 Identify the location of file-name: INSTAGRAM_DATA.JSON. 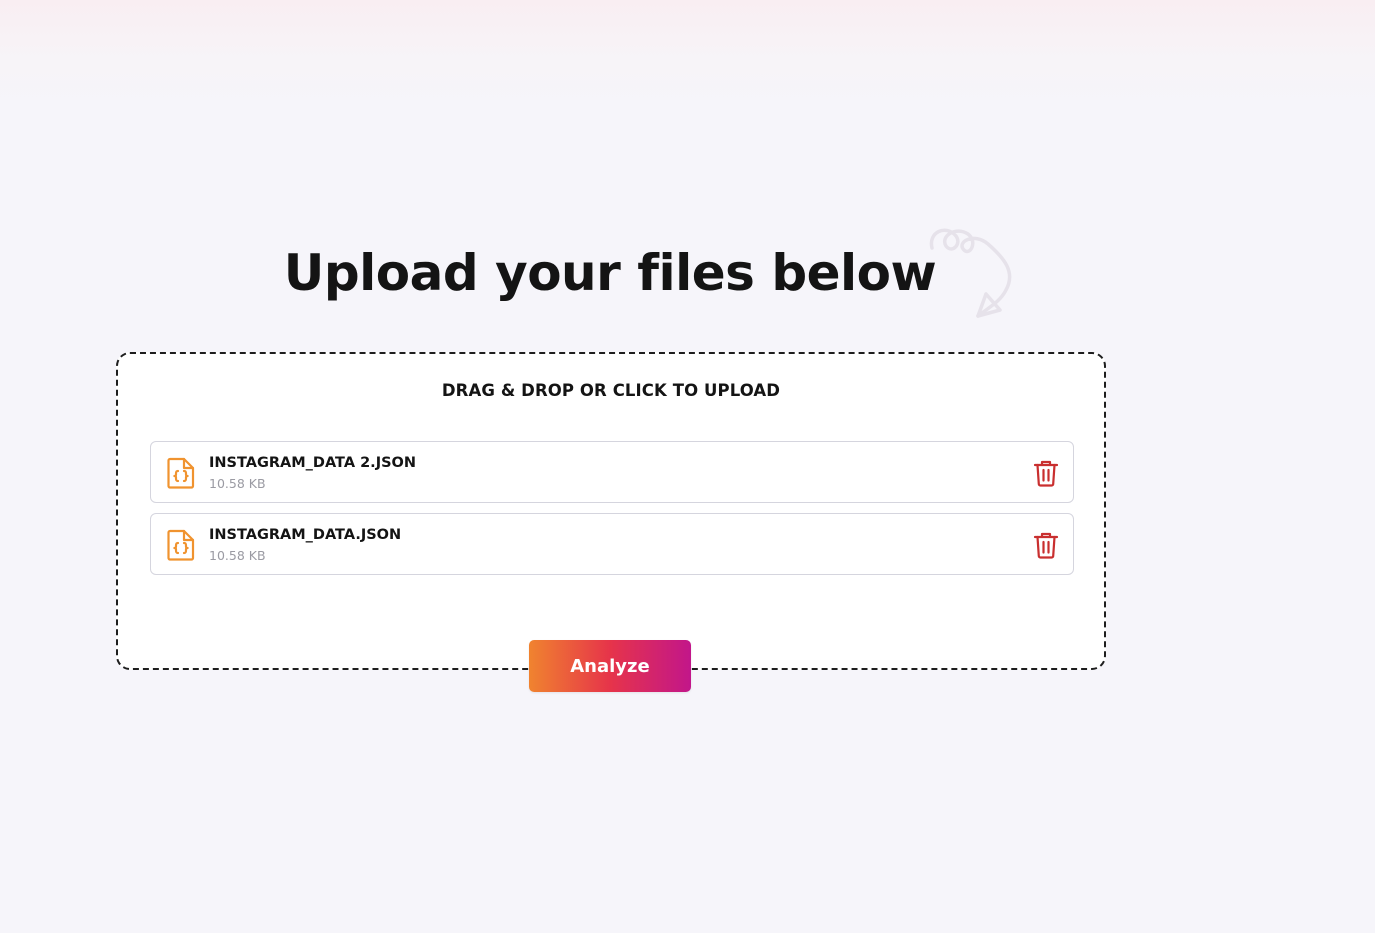
(305, 535).